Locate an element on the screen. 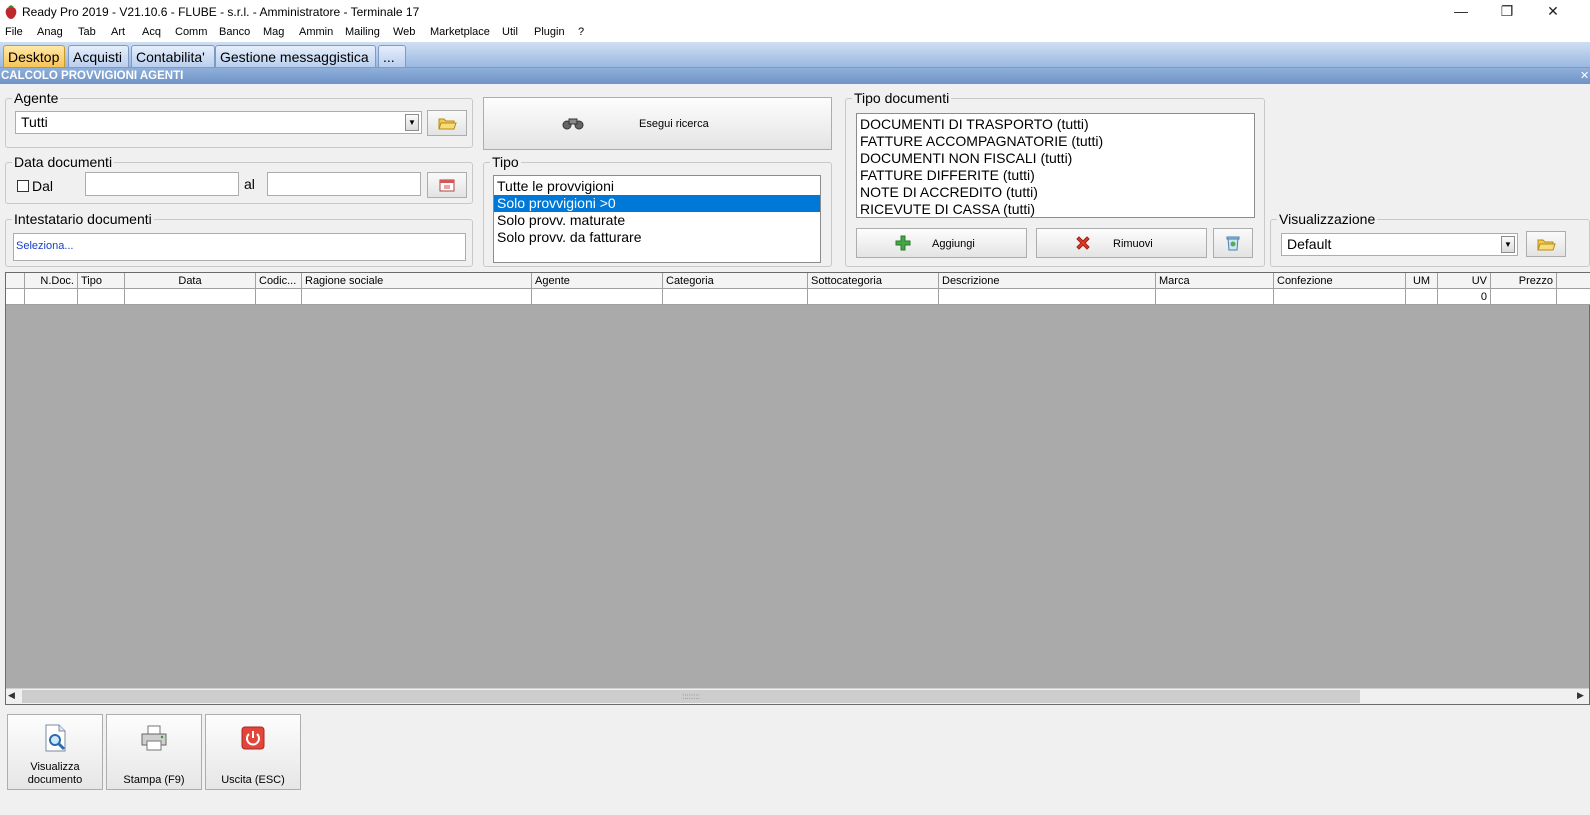 The height and width of the screenshot is (815, 1590). agente-browse-button is located at coordinates (447, 123).